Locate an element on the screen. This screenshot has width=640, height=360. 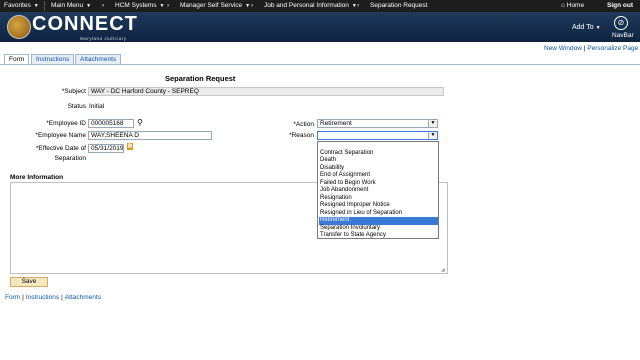
option-separation-involuntary: Separation Involuntary is located at coordinates (378, 229).